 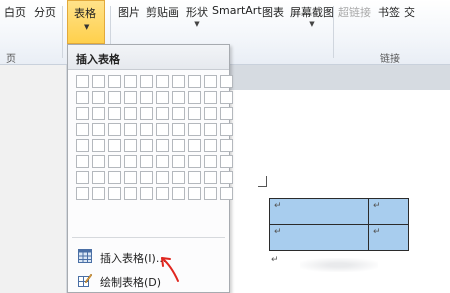 I want to click on chart-button: 图表, so click(x=273, y=12).